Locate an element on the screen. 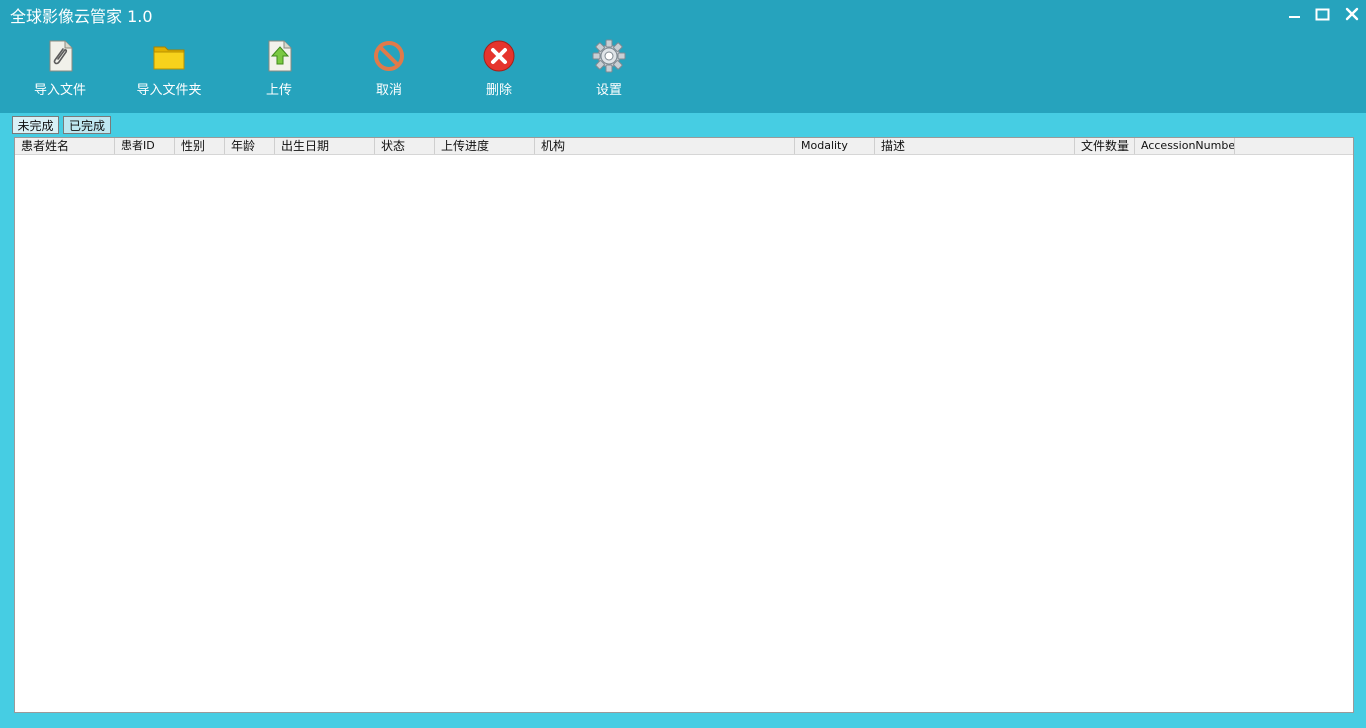 The width and height of the screenshot is (1366, 728). minimize-icon is located at coordinates (1294, 17).